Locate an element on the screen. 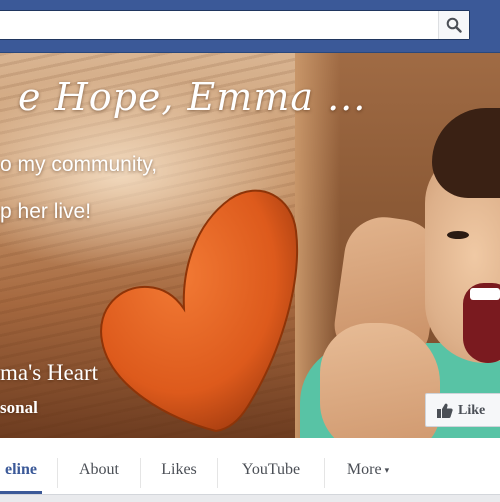  thumbs-up-icon is located at coordinates (445, 410).